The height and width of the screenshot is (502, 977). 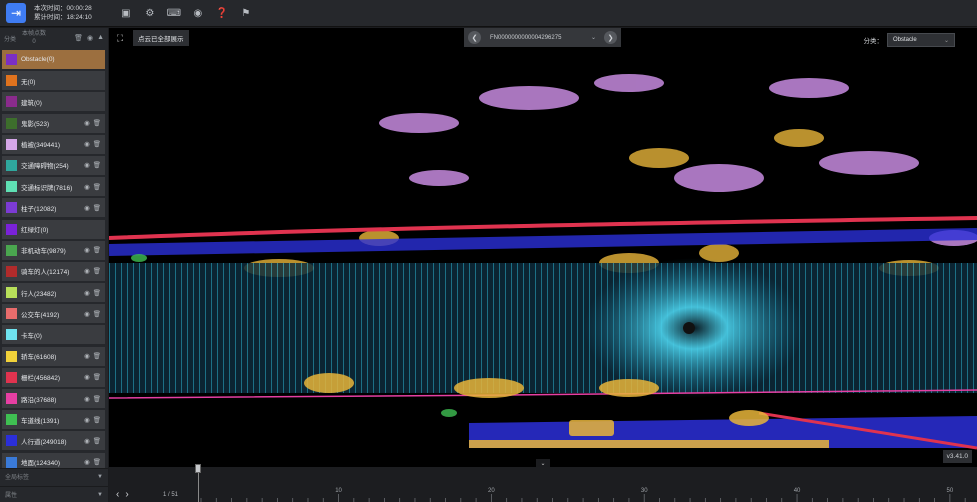 I want to click on class-item: 车道线(1391) ◉ 🗑, so click(x=53, y=420).